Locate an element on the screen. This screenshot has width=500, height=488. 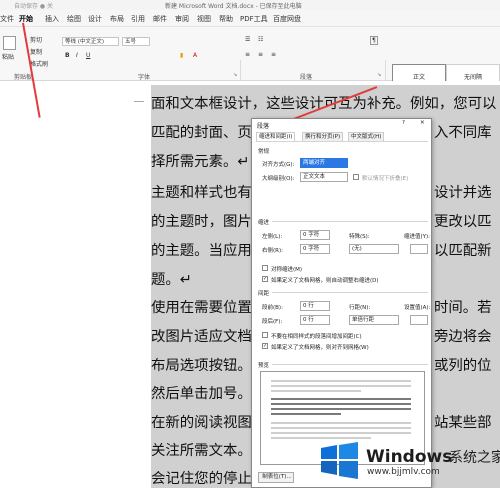
indent-left-input: 0 字符 is located at coordinates (315, 235).